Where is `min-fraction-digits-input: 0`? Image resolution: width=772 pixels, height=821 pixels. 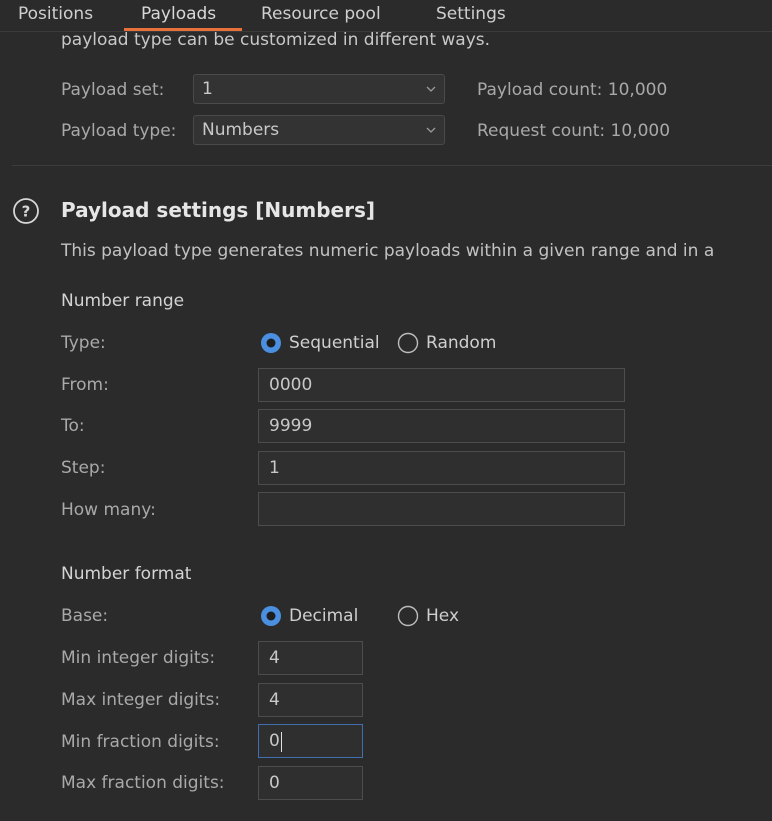
min-fraction-digits-input: 0 is located at coordinates (310, 741).